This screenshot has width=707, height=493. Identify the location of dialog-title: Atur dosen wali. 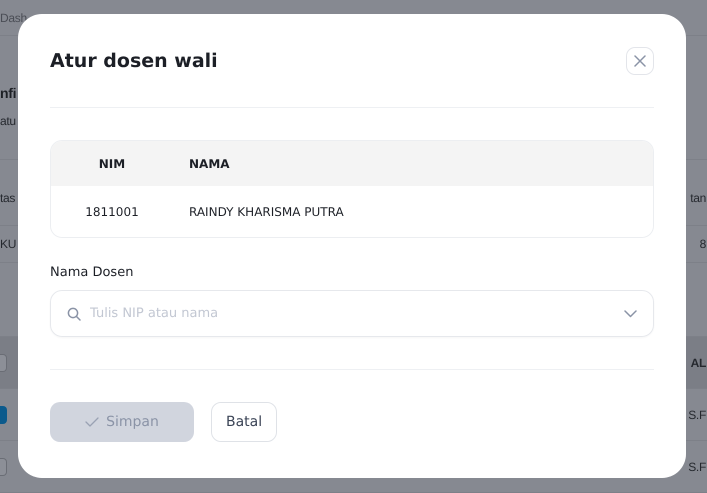
(134, 61).